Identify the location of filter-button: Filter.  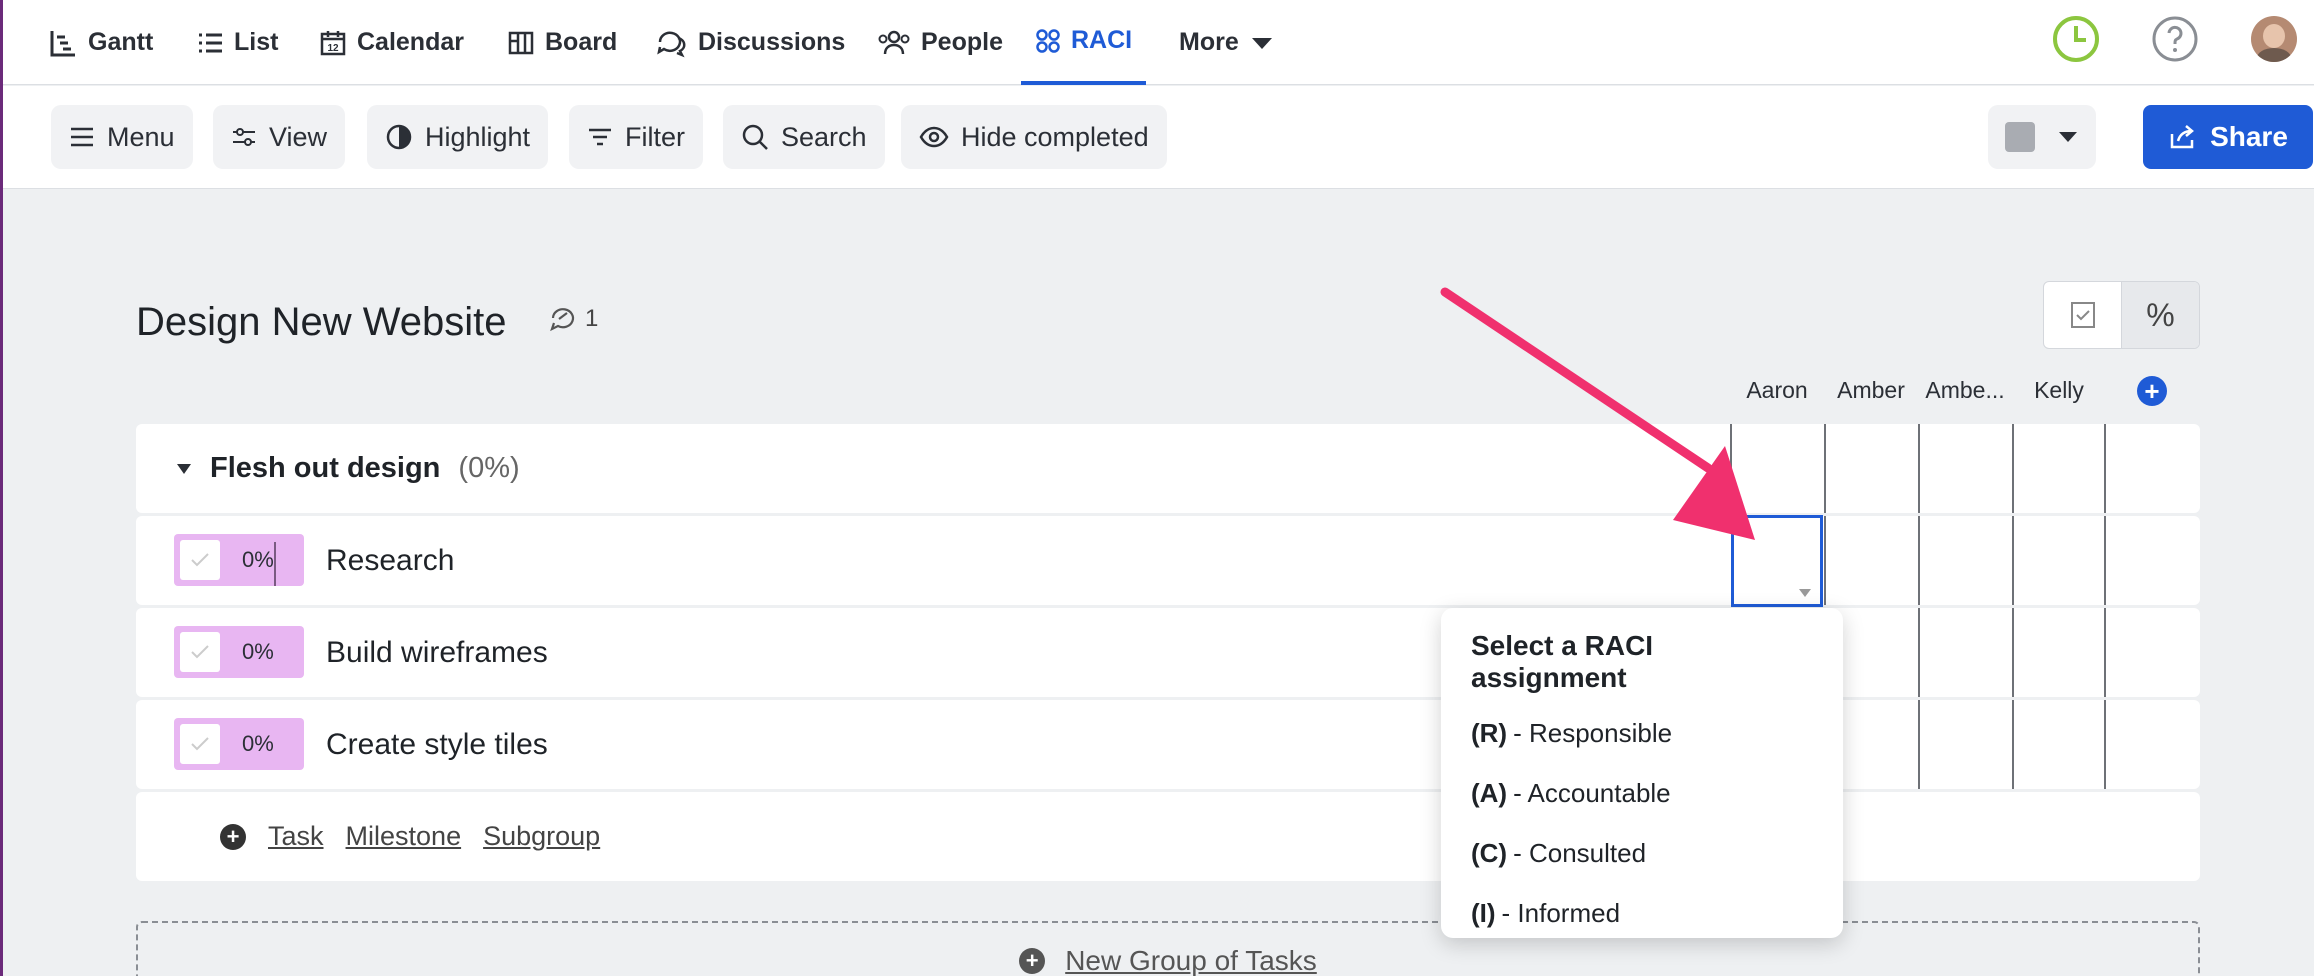
(636, 137).